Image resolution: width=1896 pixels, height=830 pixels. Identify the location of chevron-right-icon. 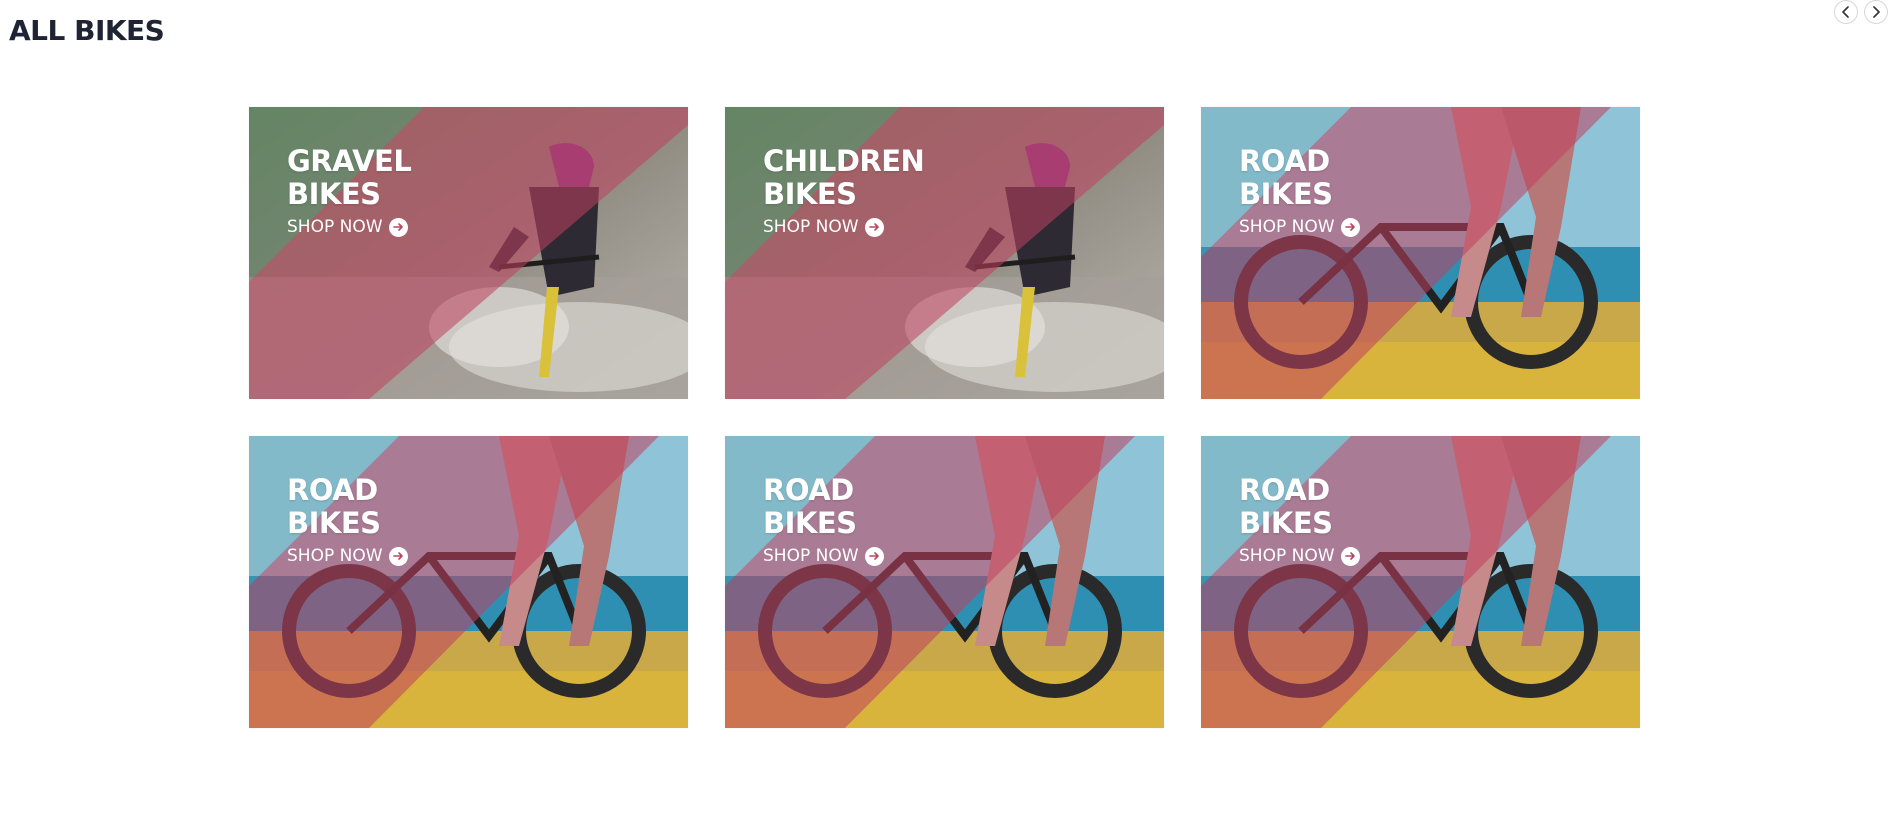
(1876, 12).